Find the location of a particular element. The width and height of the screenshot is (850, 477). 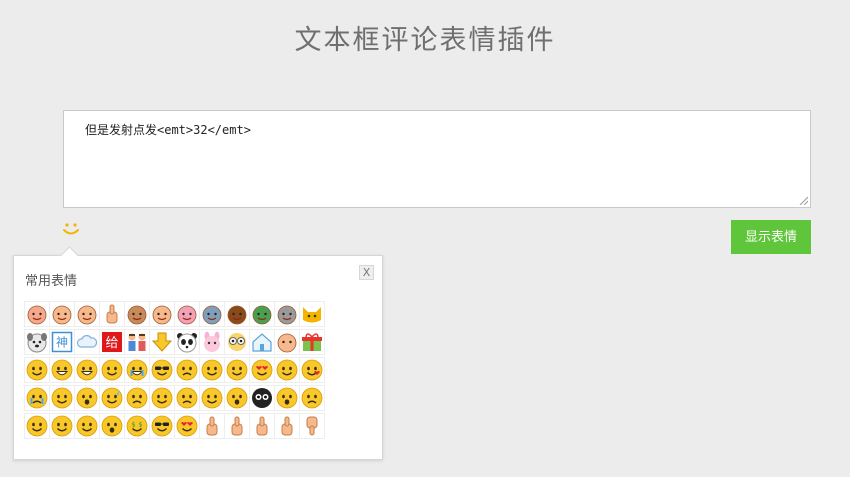

emoticon-thumbs-down-icon is located at coordinates (312, 426).